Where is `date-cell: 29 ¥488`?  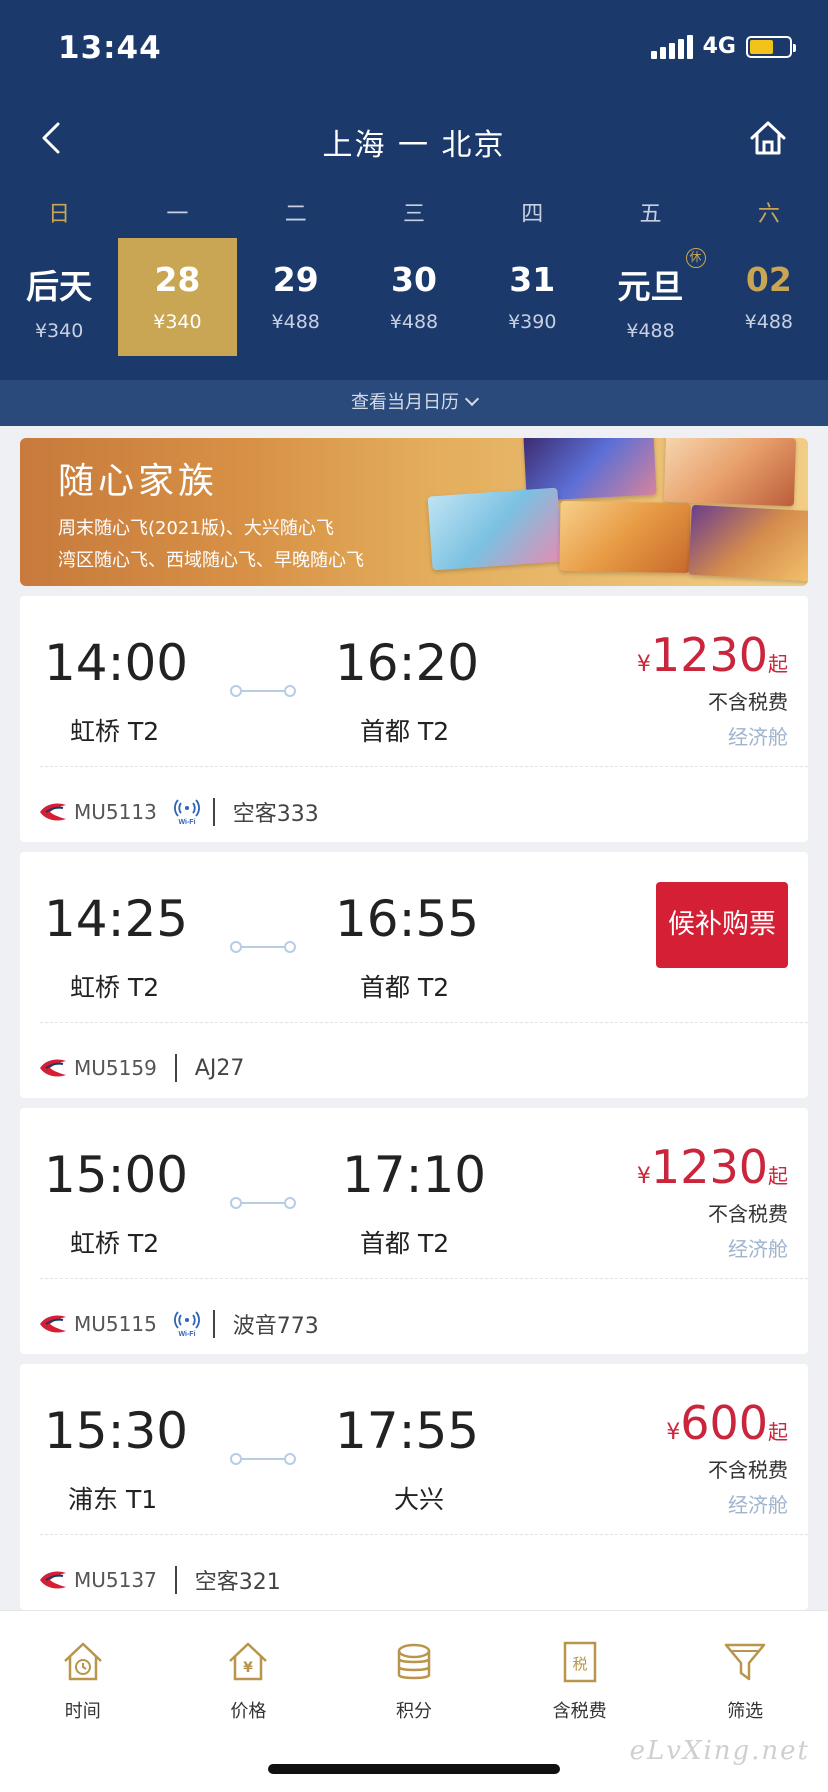 date-cell: 29 ¥488 is located at coordinates (296, 297).